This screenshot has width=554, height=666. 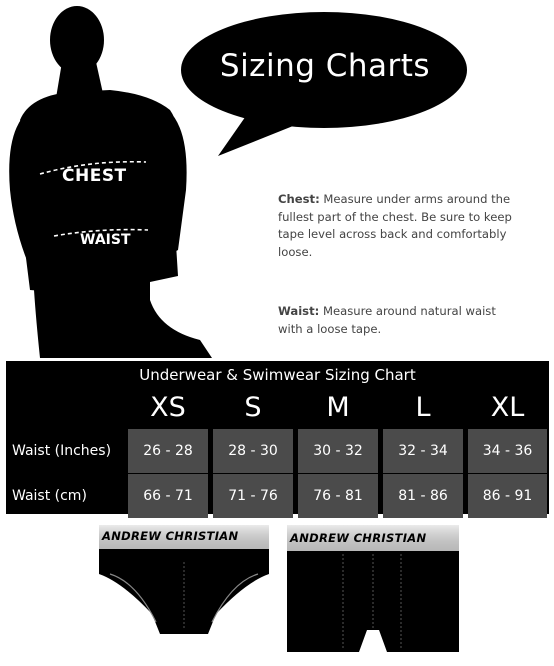 What do you see at coordinates (338, 496) in the screenshot?
I see `size-value-cell: 76 - 81` at bounding box center [338, 496].